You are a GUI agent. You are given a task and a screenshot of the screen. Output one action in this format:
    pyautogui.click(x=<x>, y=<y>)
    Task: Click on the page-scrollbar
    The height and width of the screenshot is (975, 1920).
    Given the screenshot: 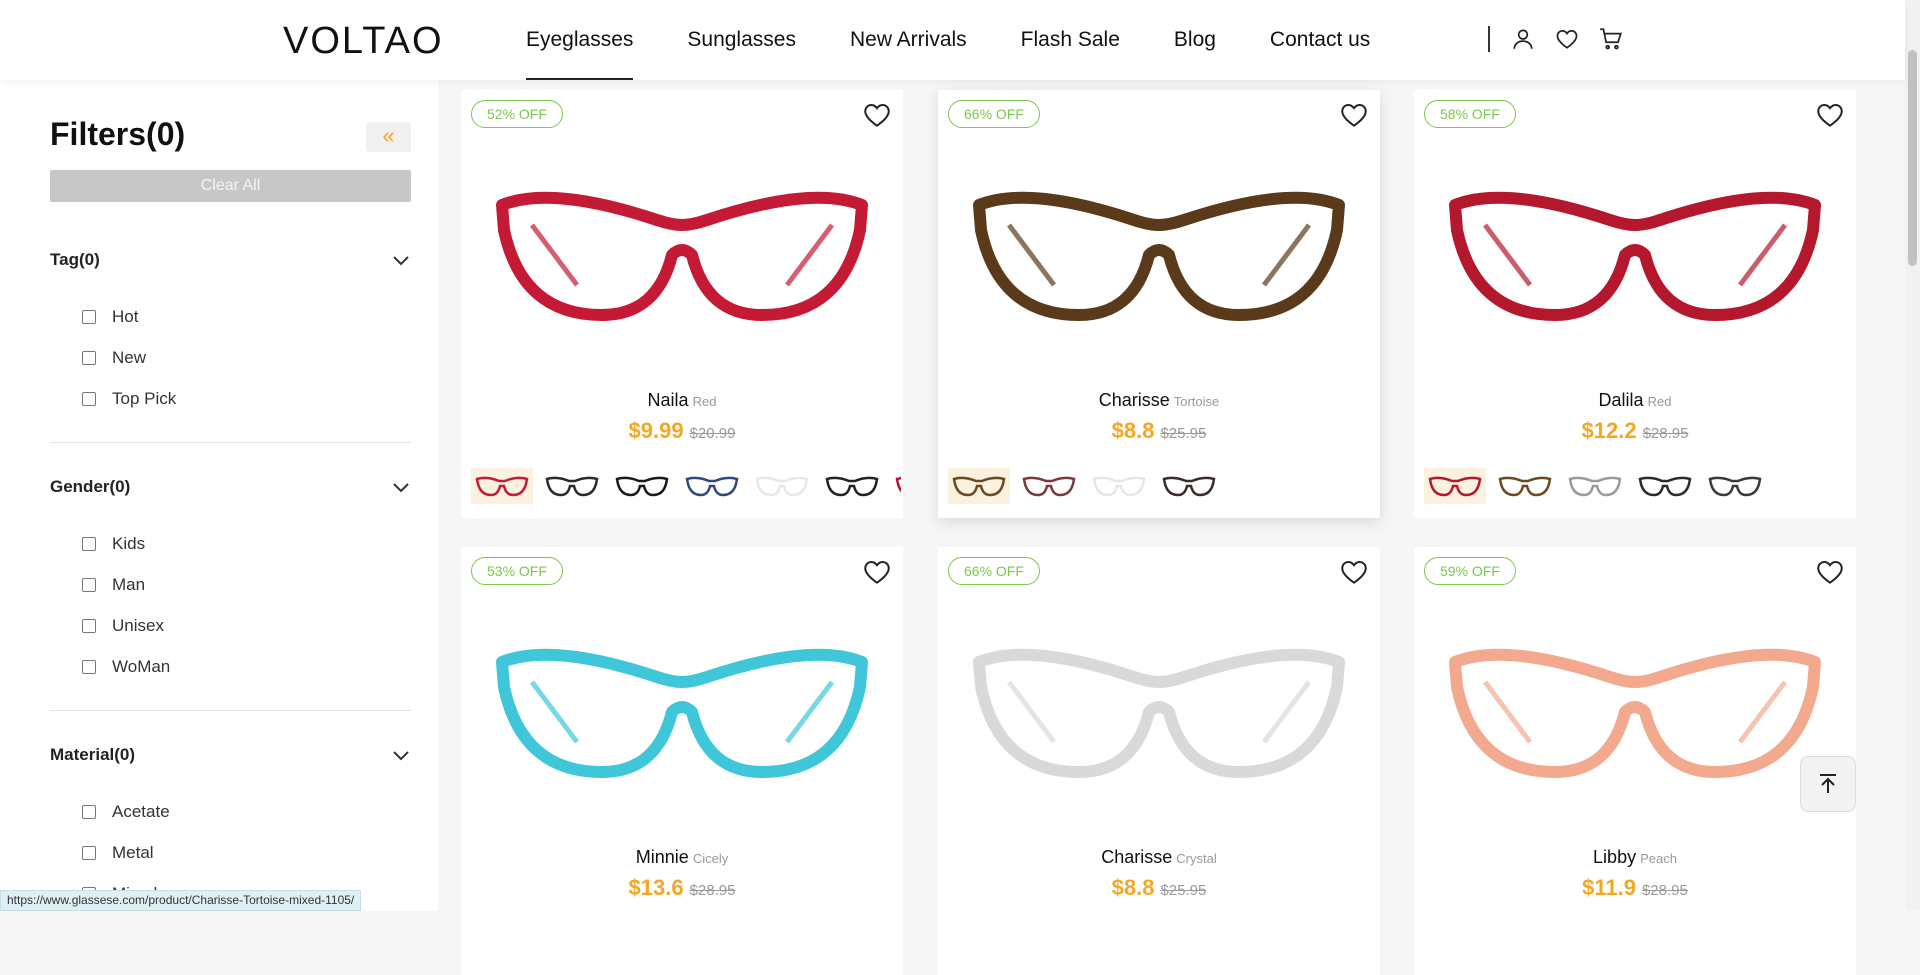 What is the action you would take?
    pyautogui.click(x=1912, y=455)
    